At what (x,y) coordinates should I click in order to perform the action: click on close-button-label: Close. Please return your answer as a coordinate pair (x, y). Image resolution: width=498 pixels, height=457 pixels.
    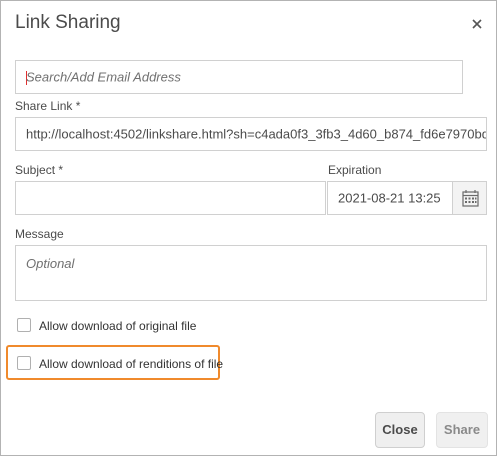
    Looking at the image, I should click on (400, 429).